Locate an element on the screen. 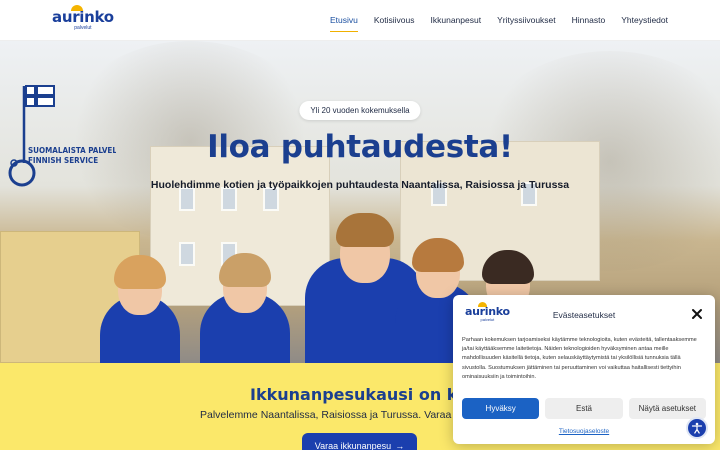 This screenshot has height=450, width=720. close-icon is located at coordinates (697, 314).